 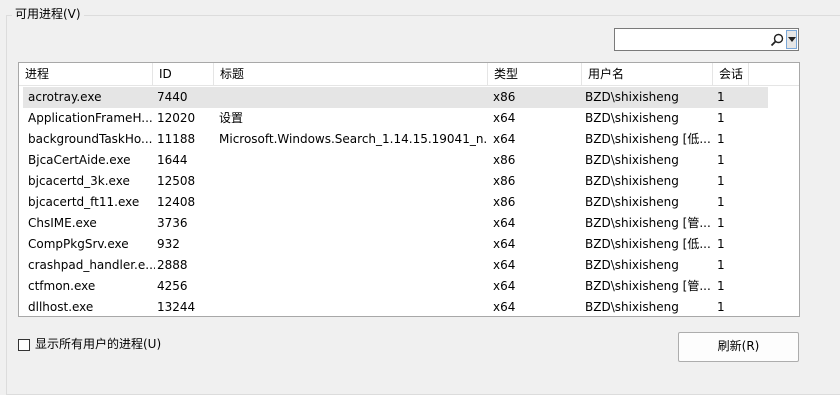 I want to click on chevron-down-icon, so click(x=792, y=39).